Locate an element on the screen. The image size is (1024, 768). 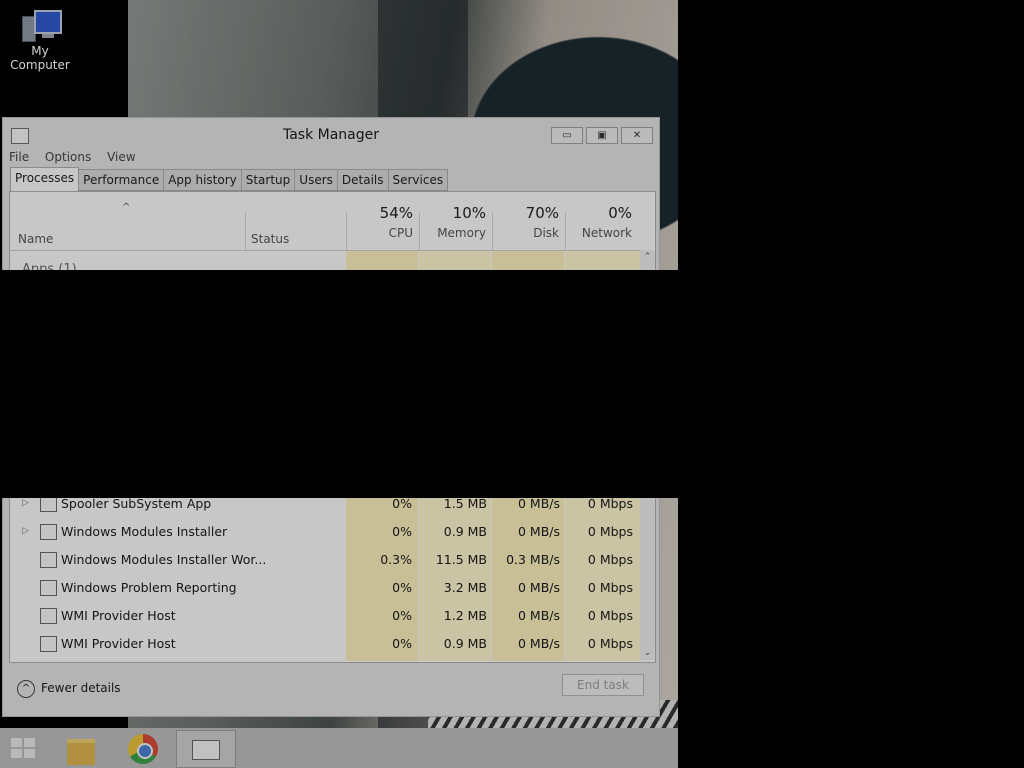
taskbar-file-explorer is located at coordinates (81, 748).